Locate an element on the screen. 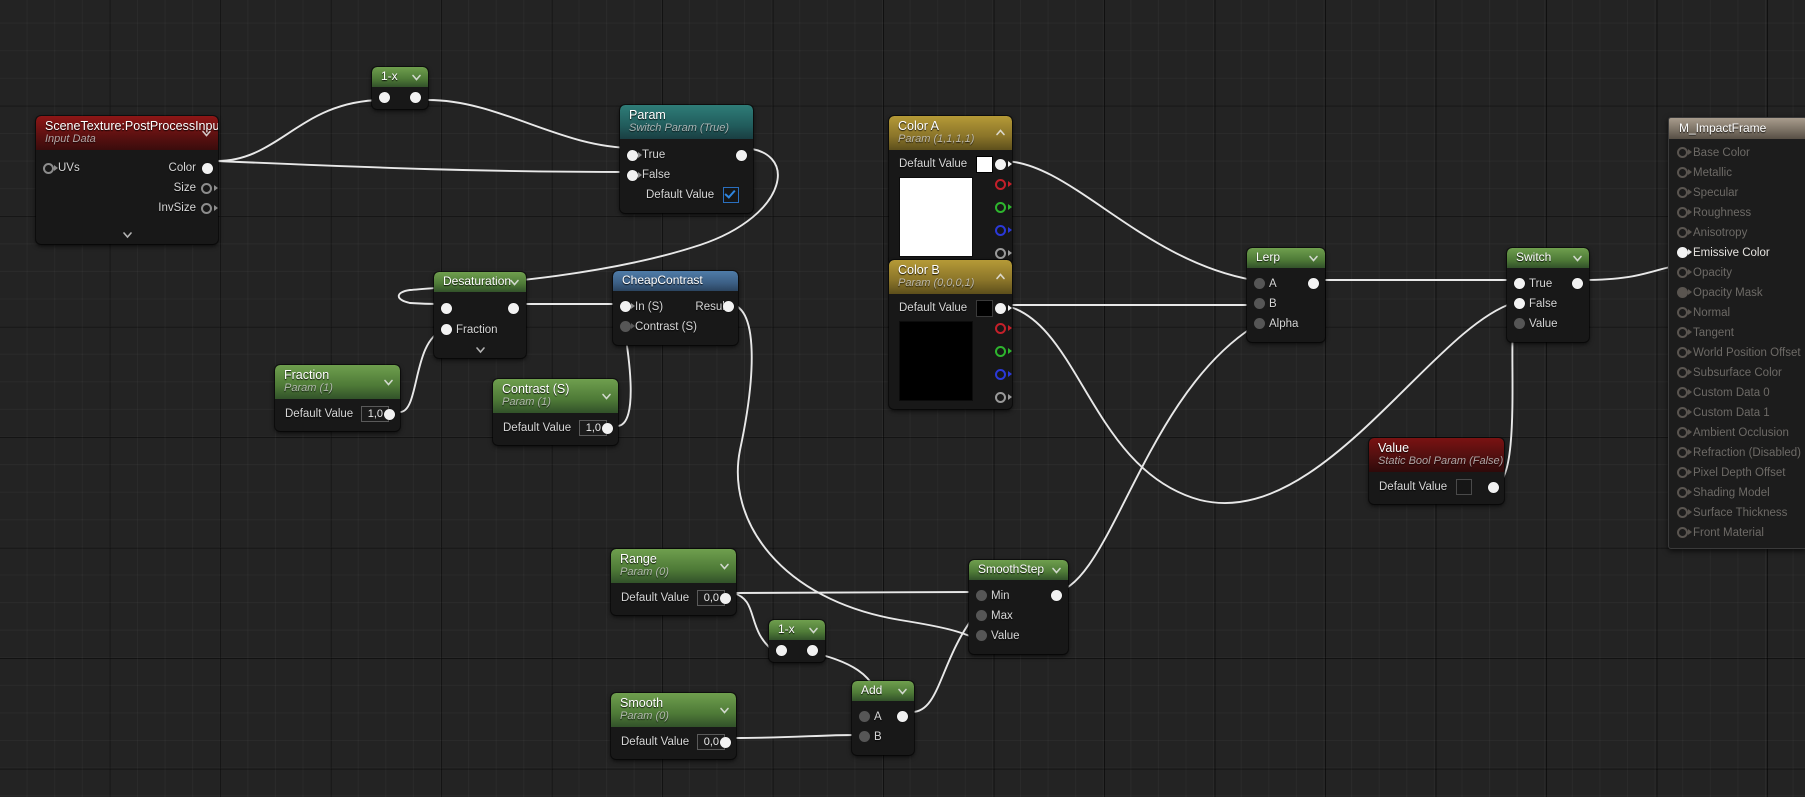 Image resolution: width=1805 pixels, height=797 pixels. material-pin-row: Opacity is located at coordinates (1737, 272).